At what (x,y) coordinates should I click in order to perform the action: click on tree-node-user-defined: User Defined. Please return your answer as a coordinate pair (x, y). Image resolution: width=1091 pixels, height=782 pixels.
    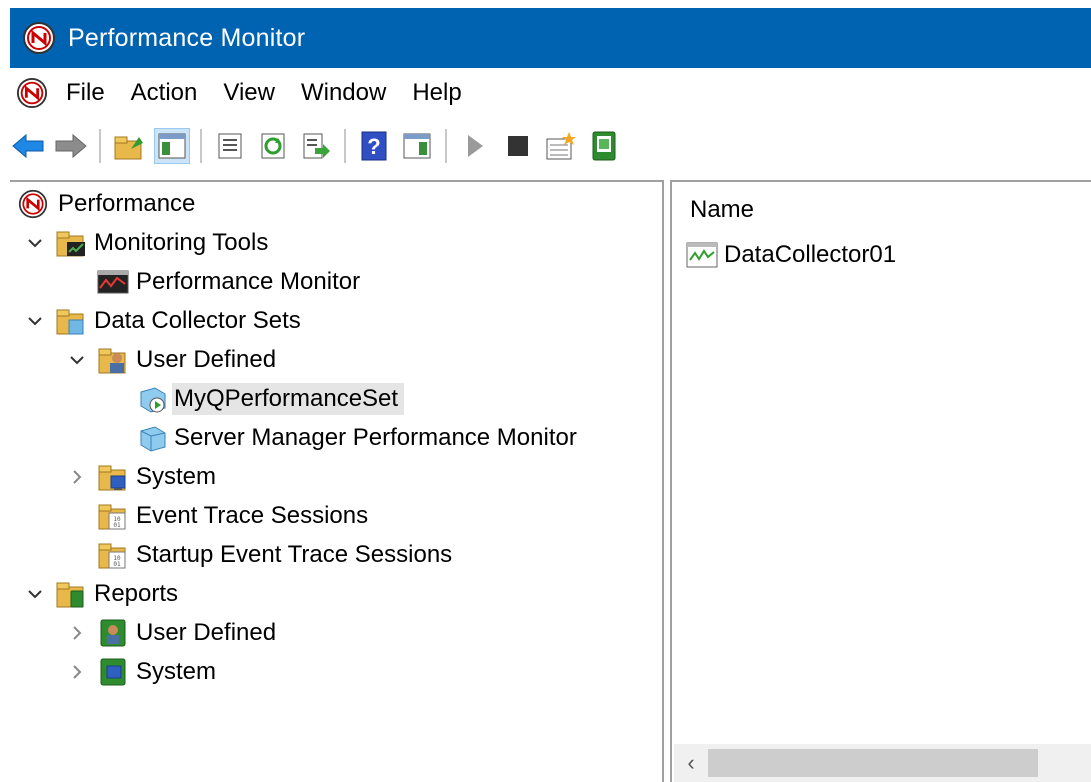
    Looking at the image, I should click on (171, 360).